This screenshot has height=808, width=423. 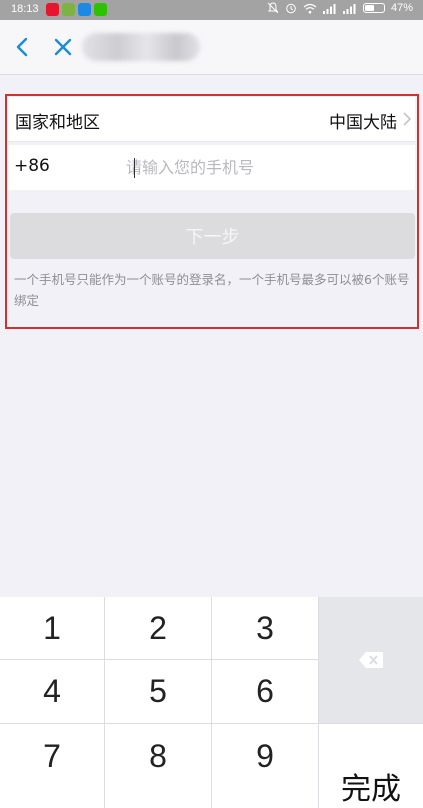 What do you see at coordinates (134, 168) in the screenshot?
I see `text-cursor` at bounding box center [134, 168].